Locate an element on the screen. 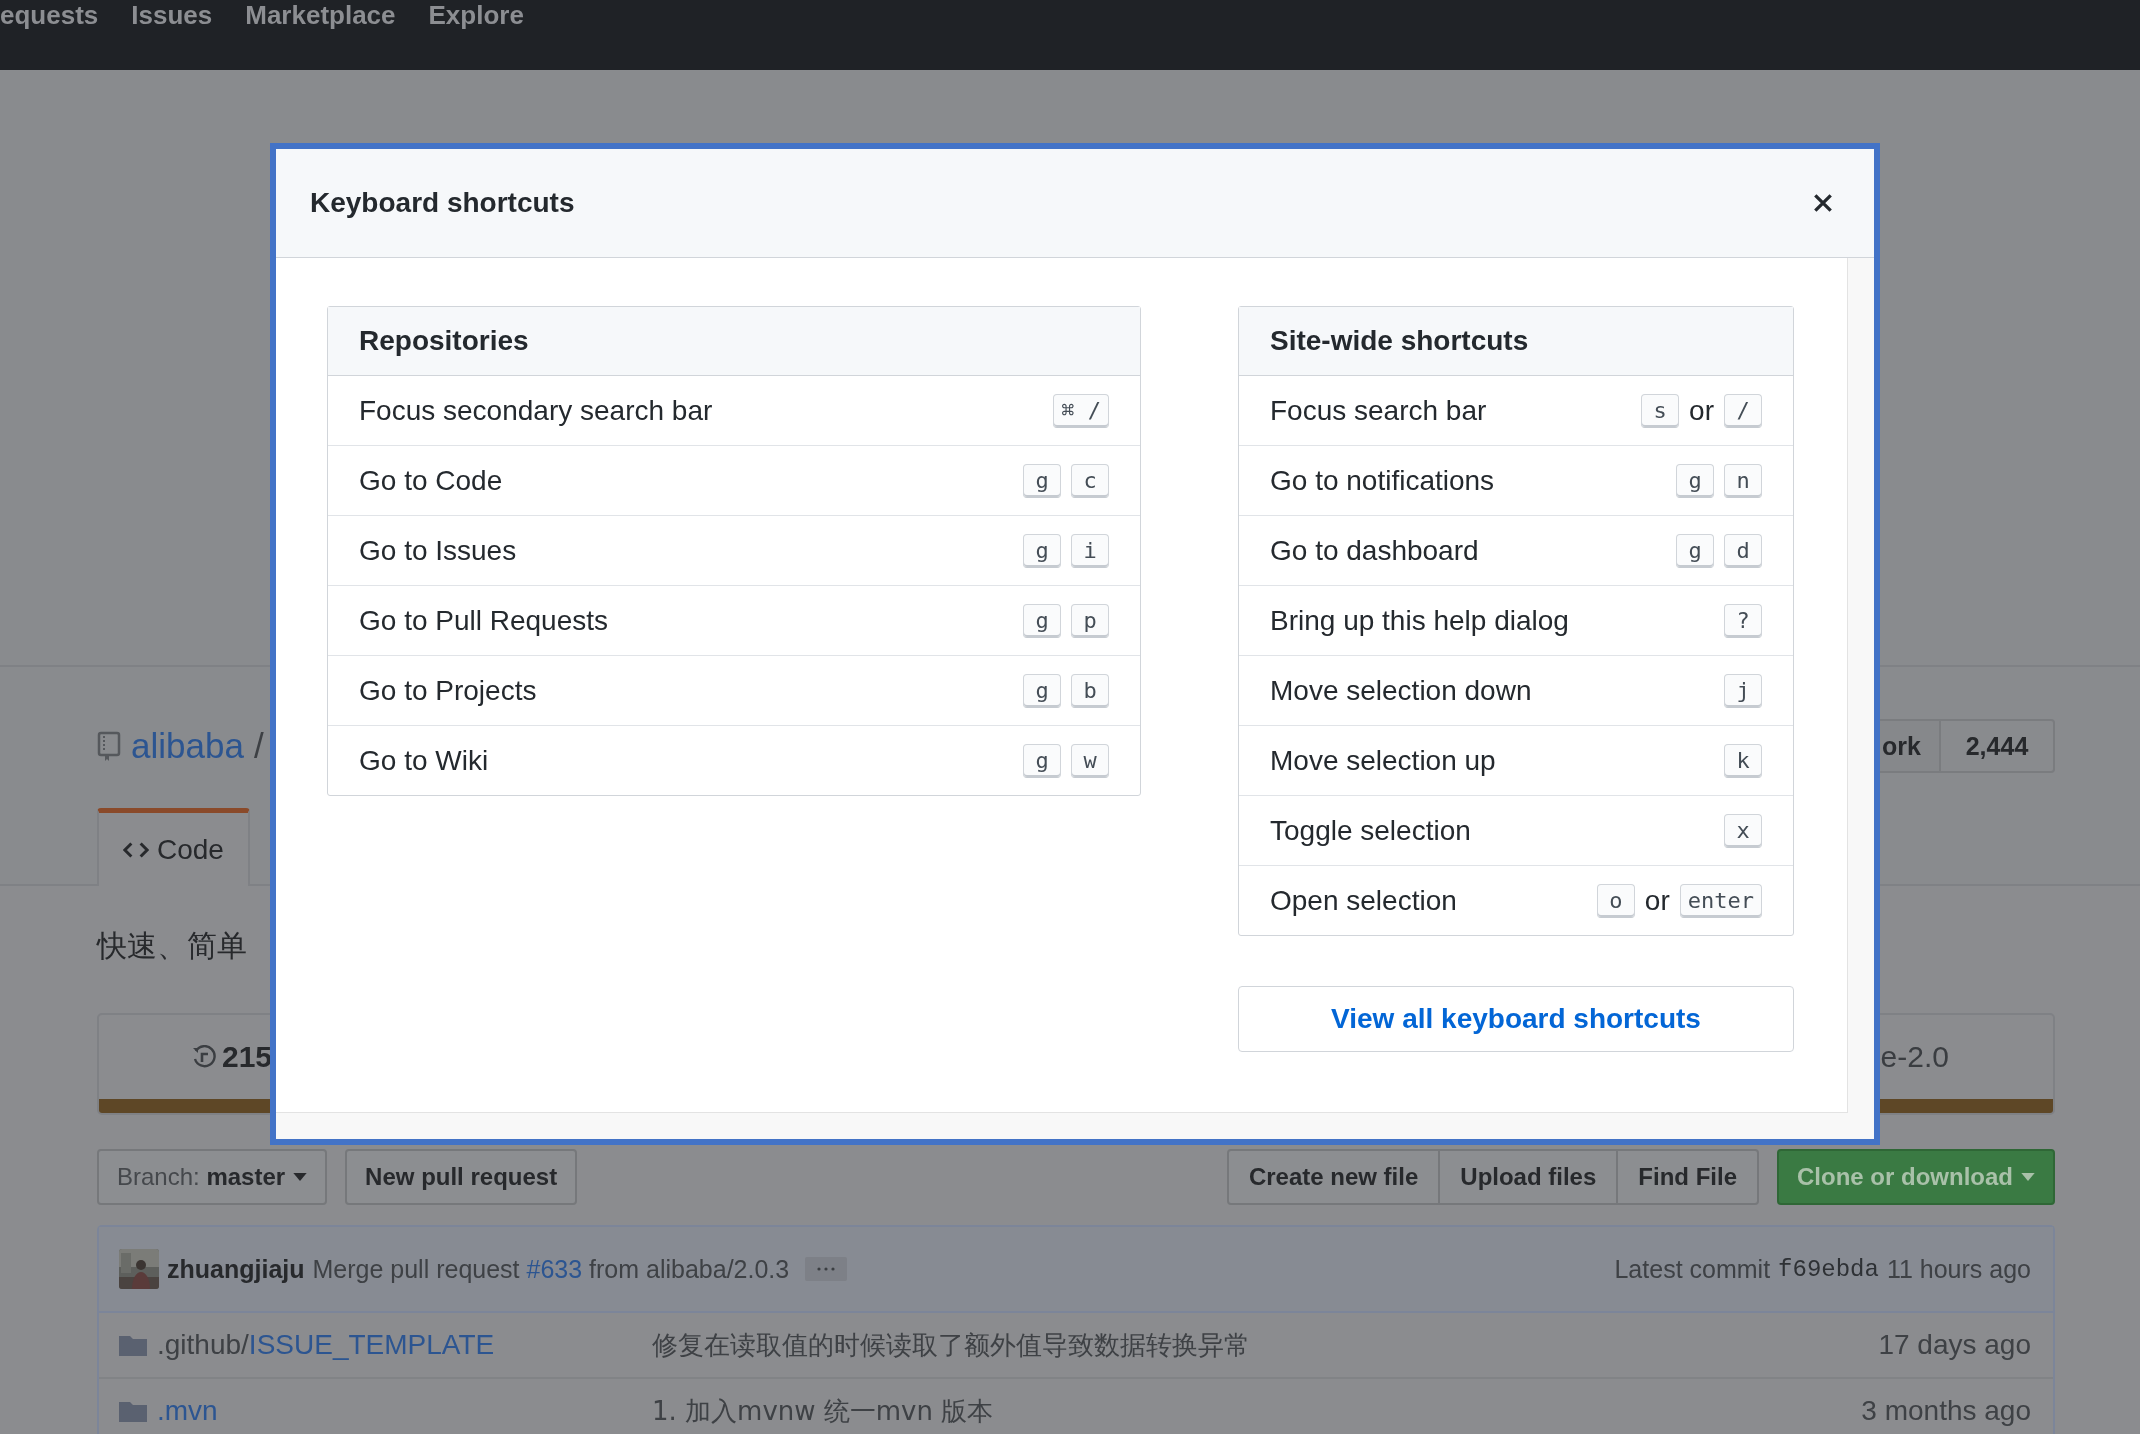 This screenshot has width=2140, height=1434. section-heading: Site-wide shortcuts is located at coordinates (1516, 341).